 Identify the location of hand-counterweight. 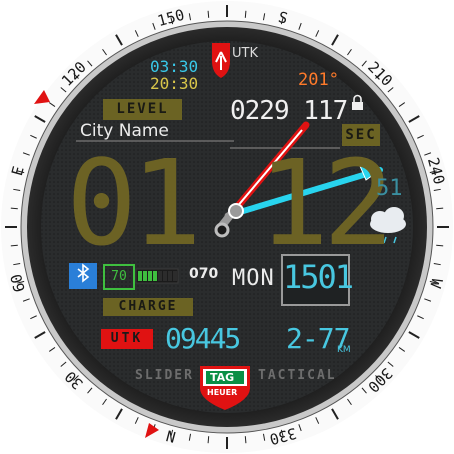
(222, 230).